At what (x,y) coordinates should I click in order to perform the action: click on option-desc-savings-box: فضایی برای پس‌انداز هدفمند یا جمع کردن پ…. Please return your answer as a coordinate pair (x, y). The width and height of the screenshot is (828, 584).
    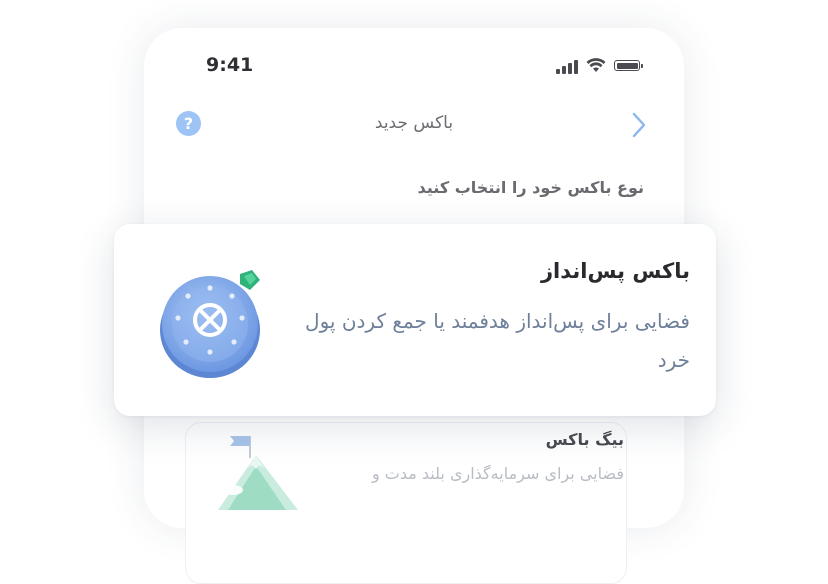
    Looking at the image, I should click on (497, 340).